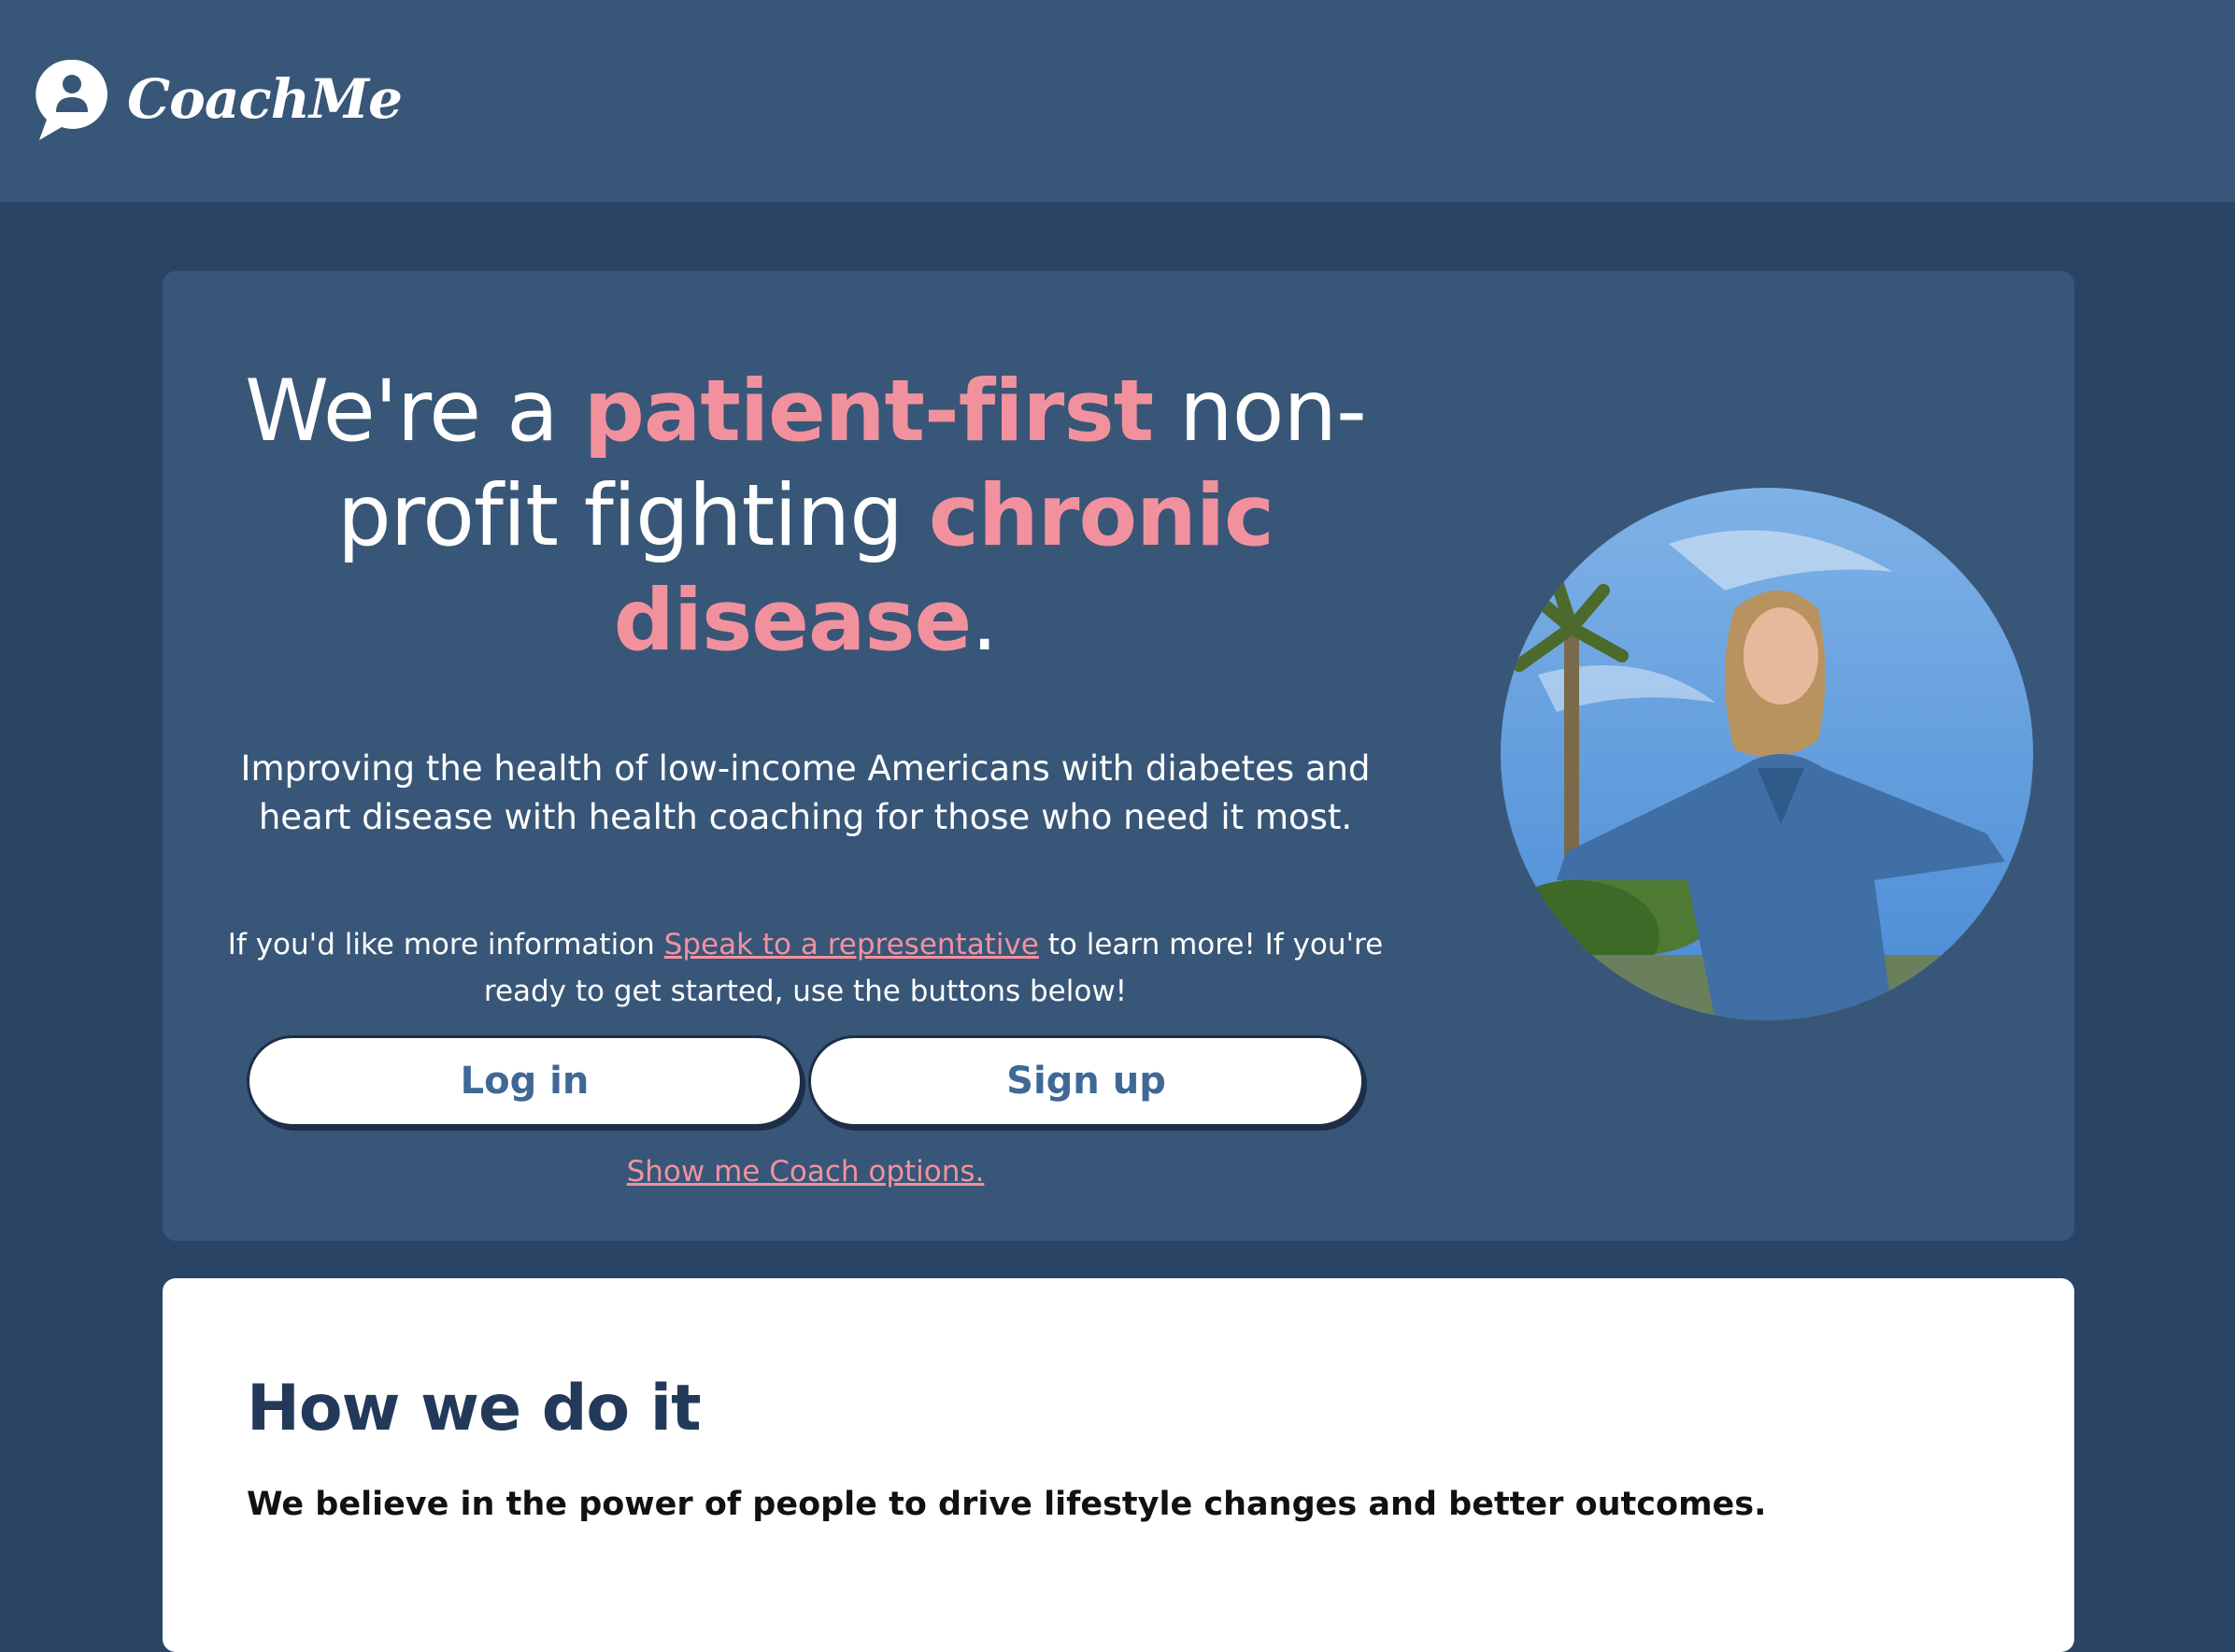  Describe the element at coordinates (474, 1409) in the screenshot. I see `section-title: How we do it` at that location.